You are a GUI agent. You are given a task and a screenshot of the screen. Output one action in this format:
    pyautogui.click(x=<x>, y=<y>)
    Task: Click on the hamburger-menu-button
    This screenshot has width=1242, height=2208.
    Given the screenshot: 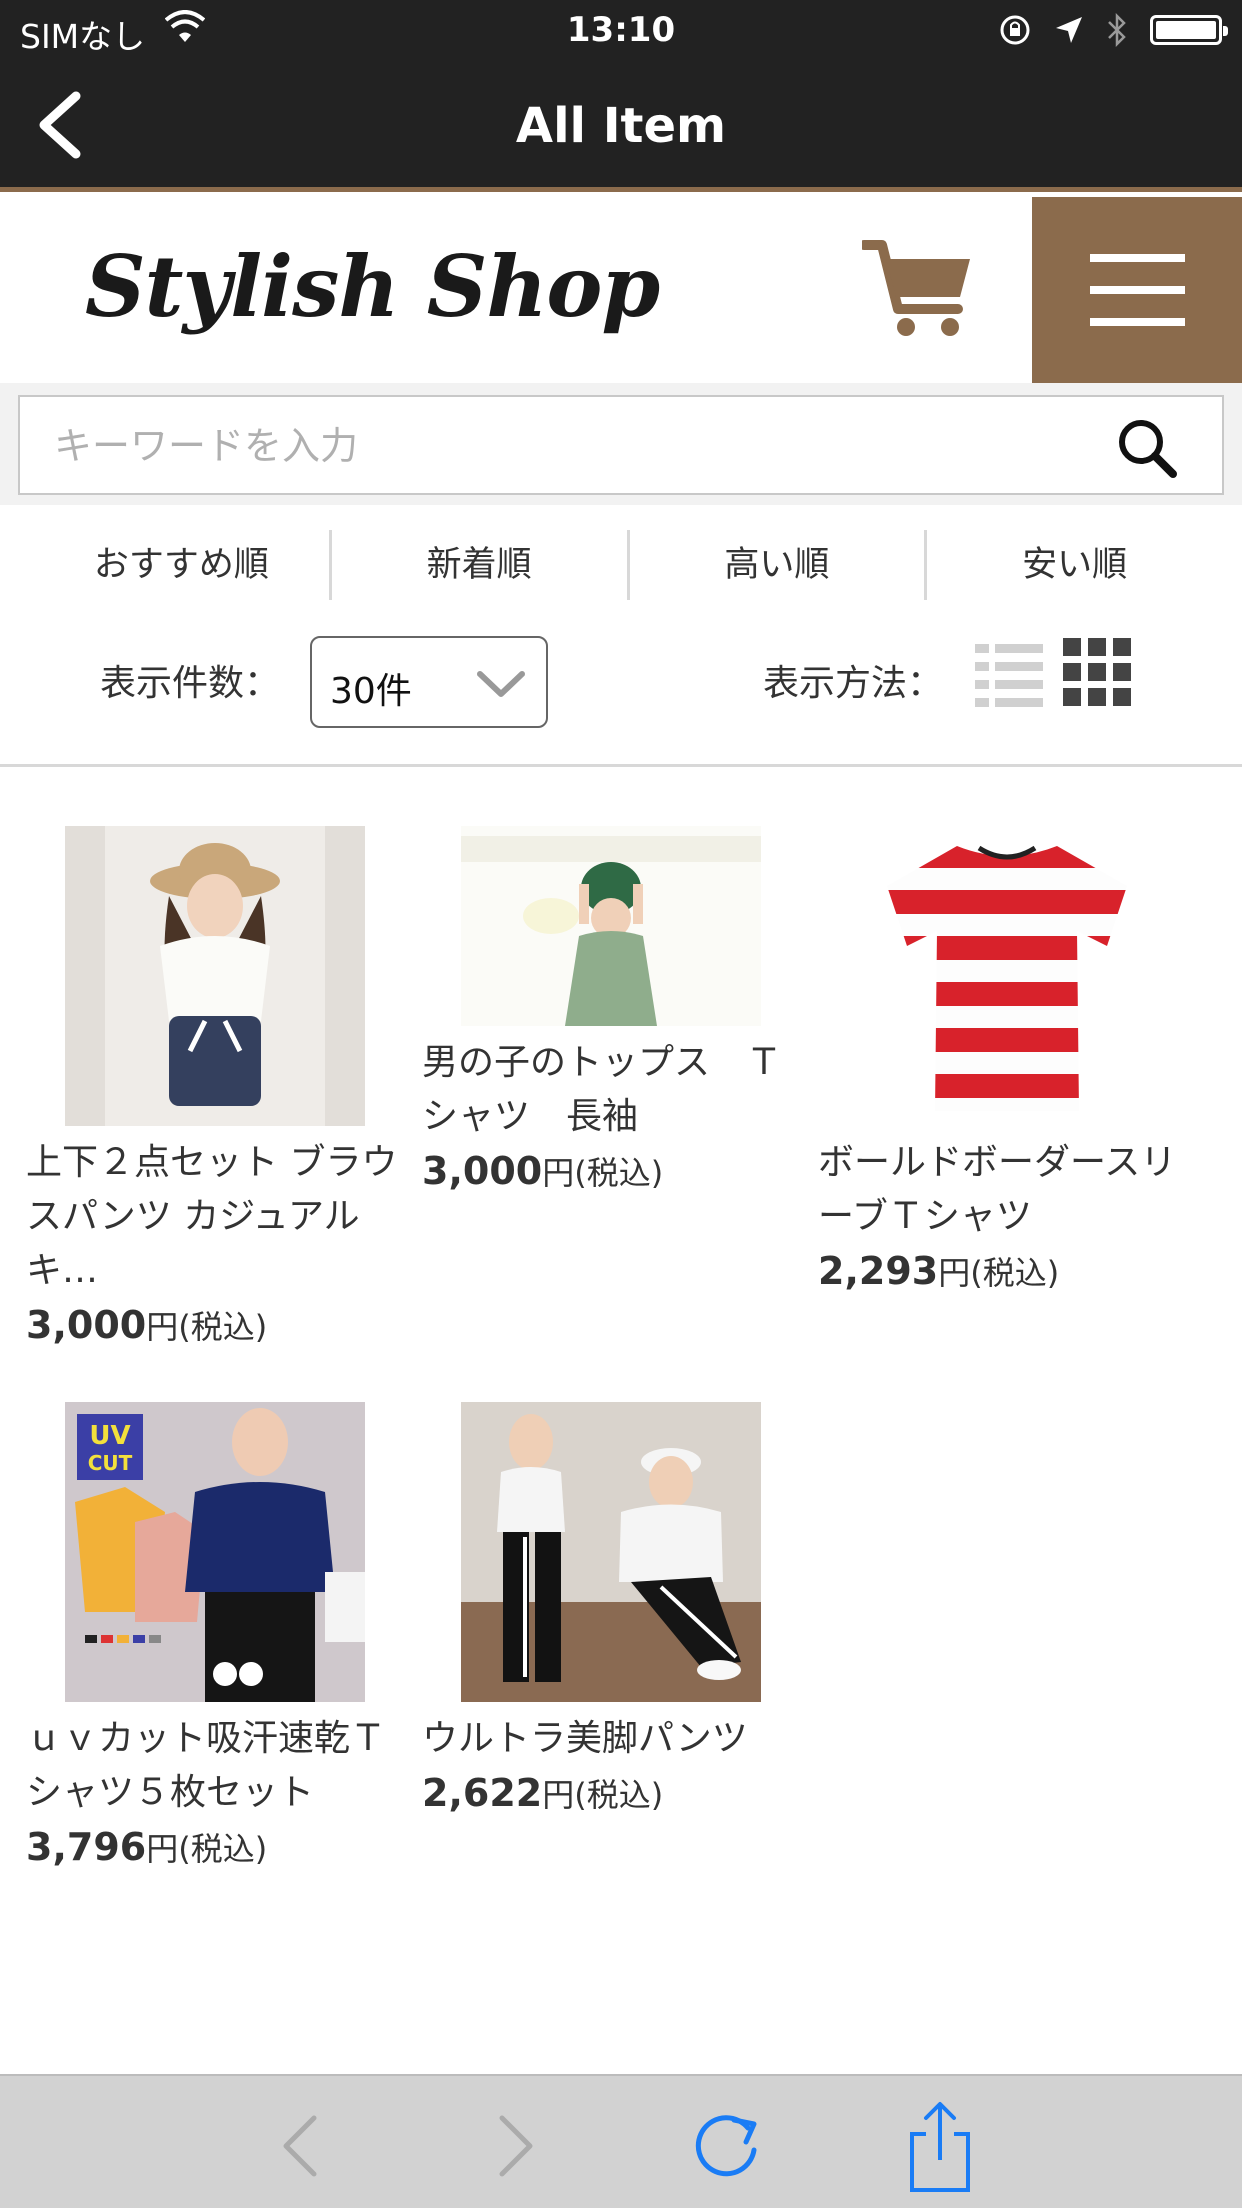 What is the action you would take?
    pyautogui.click(x=1137, y=290)
    